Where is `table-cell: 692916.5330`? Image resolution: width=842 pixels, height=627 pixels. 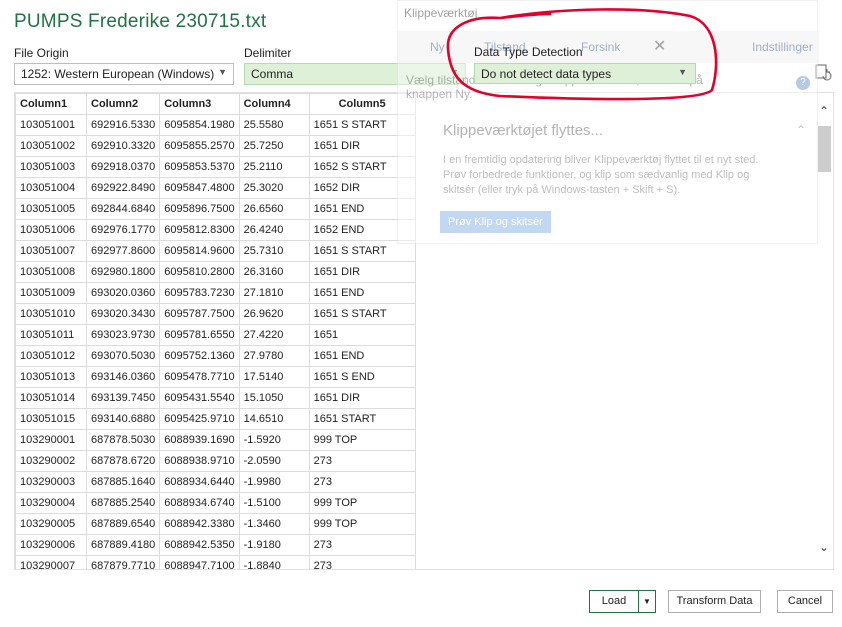
table-cell: 692916.5330 is located at coordinates (123, 125).